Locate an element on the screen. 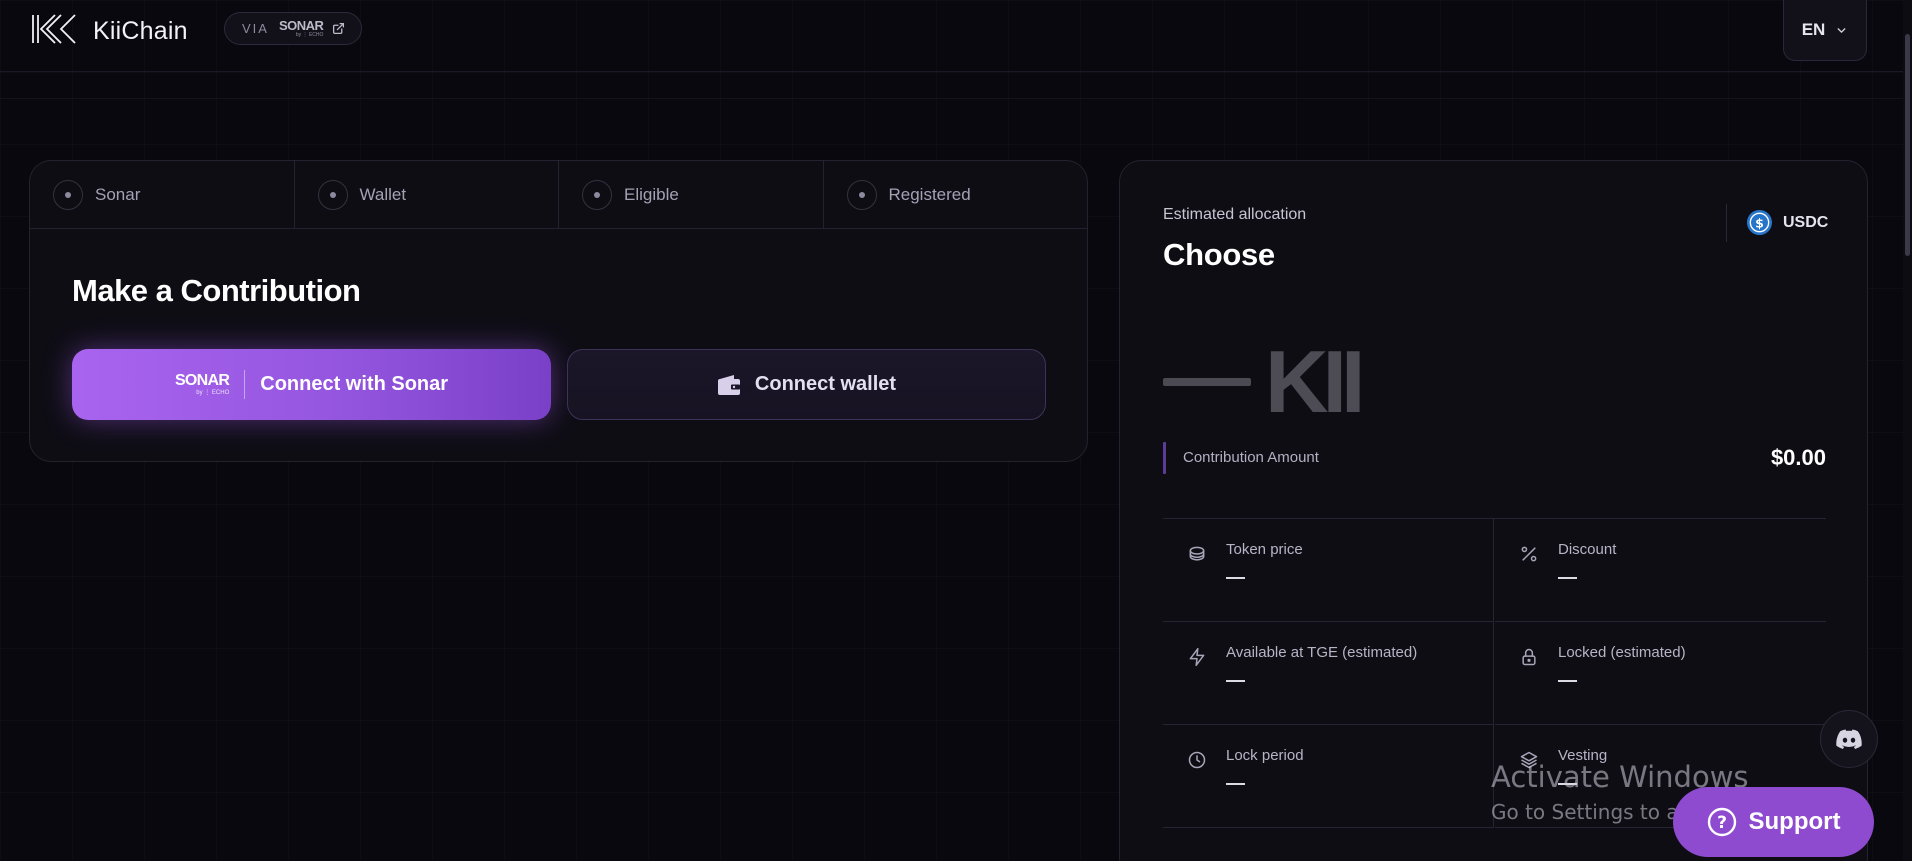 This screenshot has height=861, width=1912. header-divider is located at coordinates (952, 71).